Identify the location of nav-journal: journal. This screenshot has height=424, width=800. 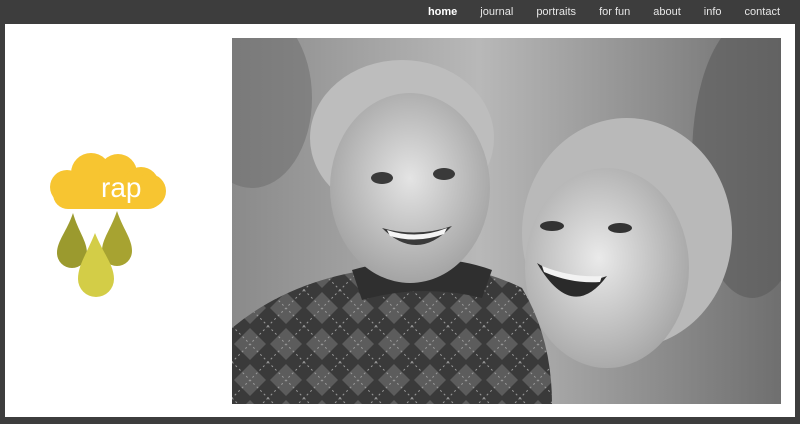
(496, 12).